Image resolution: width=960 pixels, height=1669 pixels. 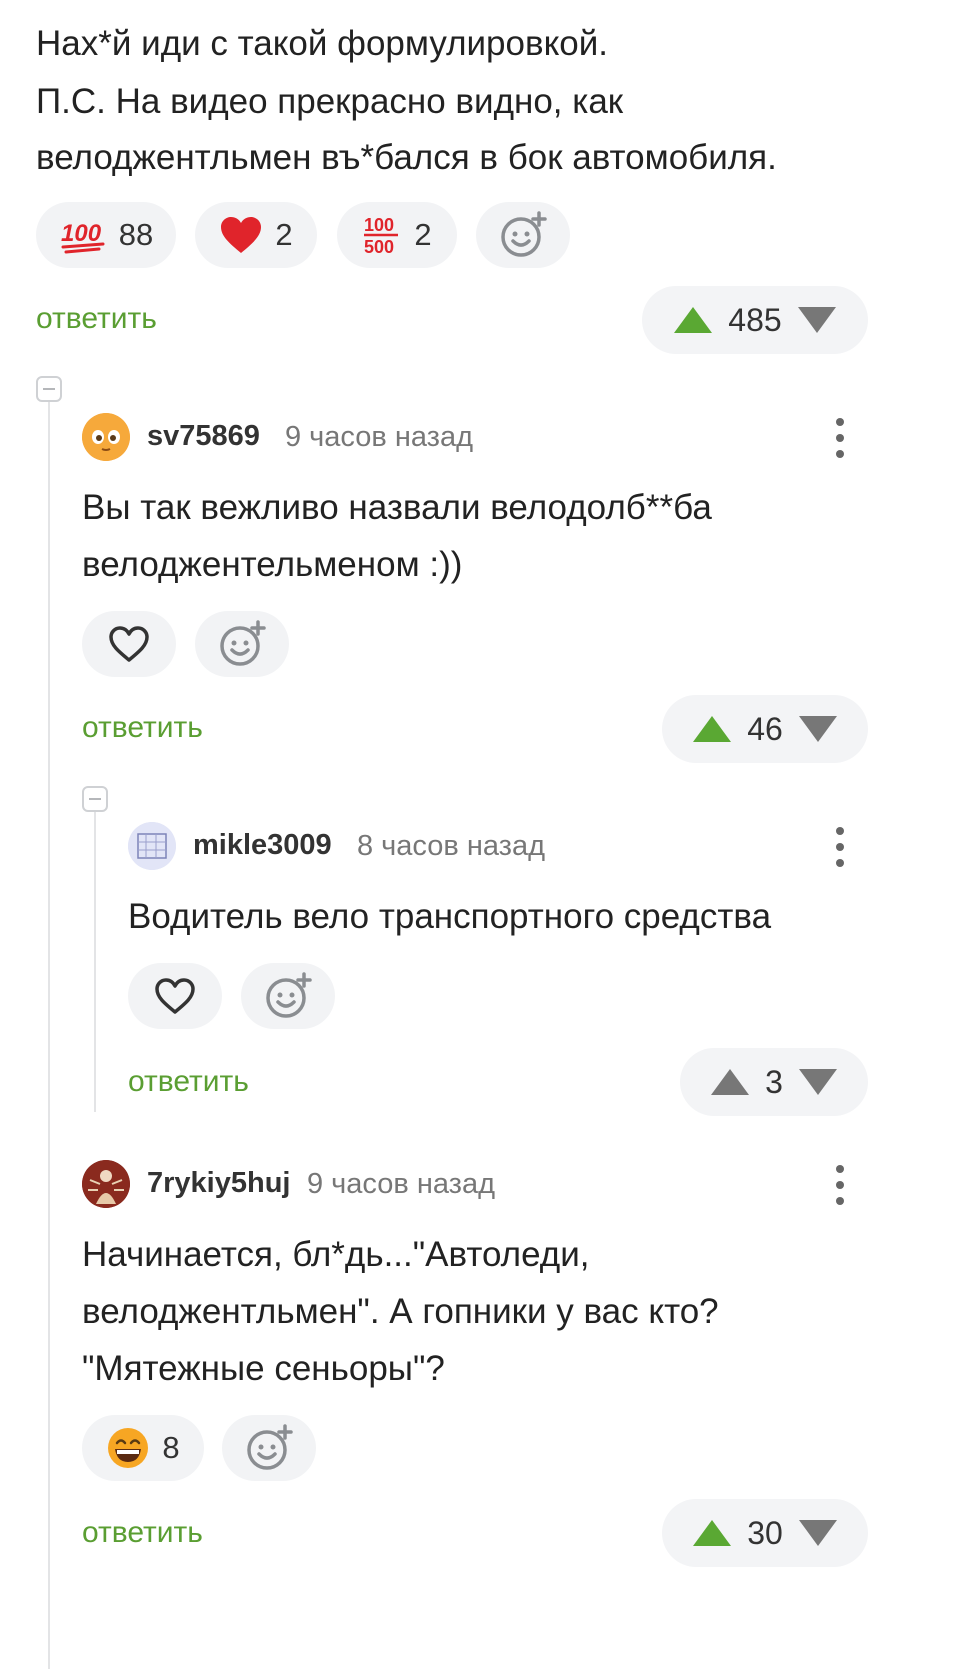 I want to click on rating-control: 3, so click(x=774, y=1082).